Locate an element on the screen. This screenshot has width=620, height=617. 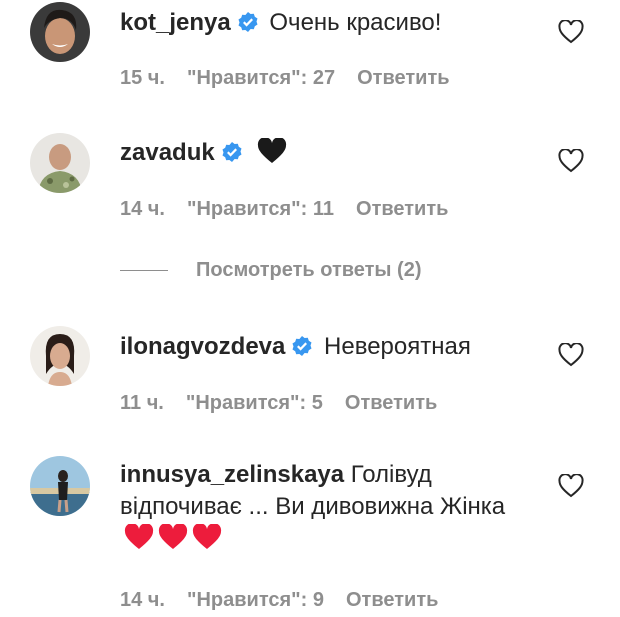
comment-meta: 14 ч. "Нравится": 9 Ответить is located at coordinates (290, 600).